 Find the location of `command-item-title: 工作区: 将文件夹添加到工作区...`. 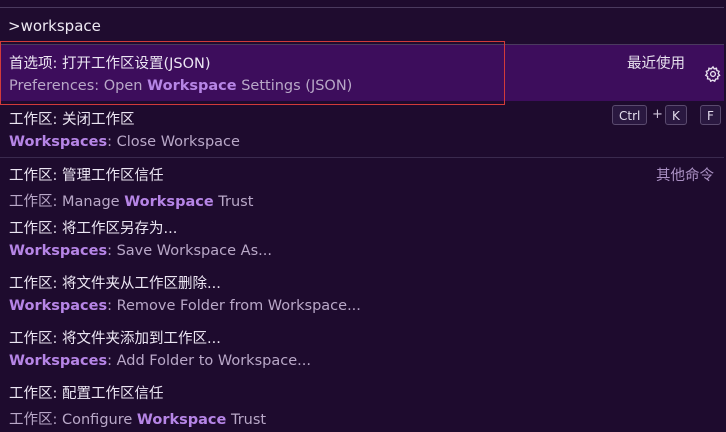

command-item-title: 工作区: 将文件夹添加到工作区... is located at coordinates (115, 339).